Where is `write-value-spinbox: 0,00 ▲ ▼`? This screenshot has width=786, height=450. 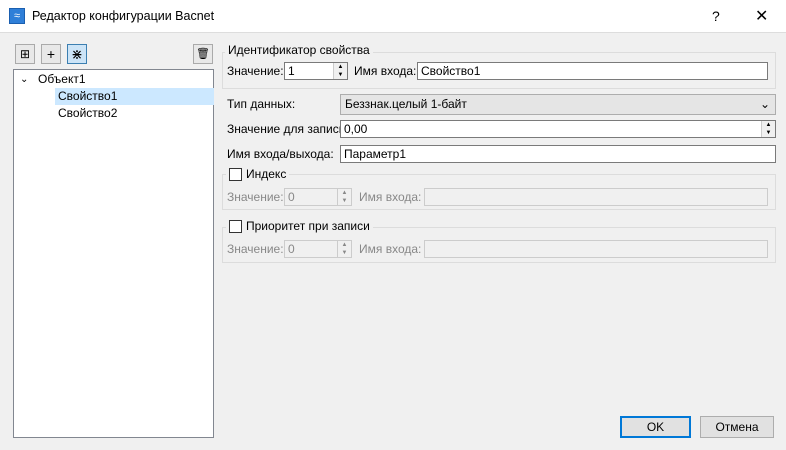
write-value-spinbox: 0,00 ▲ ▼ is located at coordinates (558, 129).